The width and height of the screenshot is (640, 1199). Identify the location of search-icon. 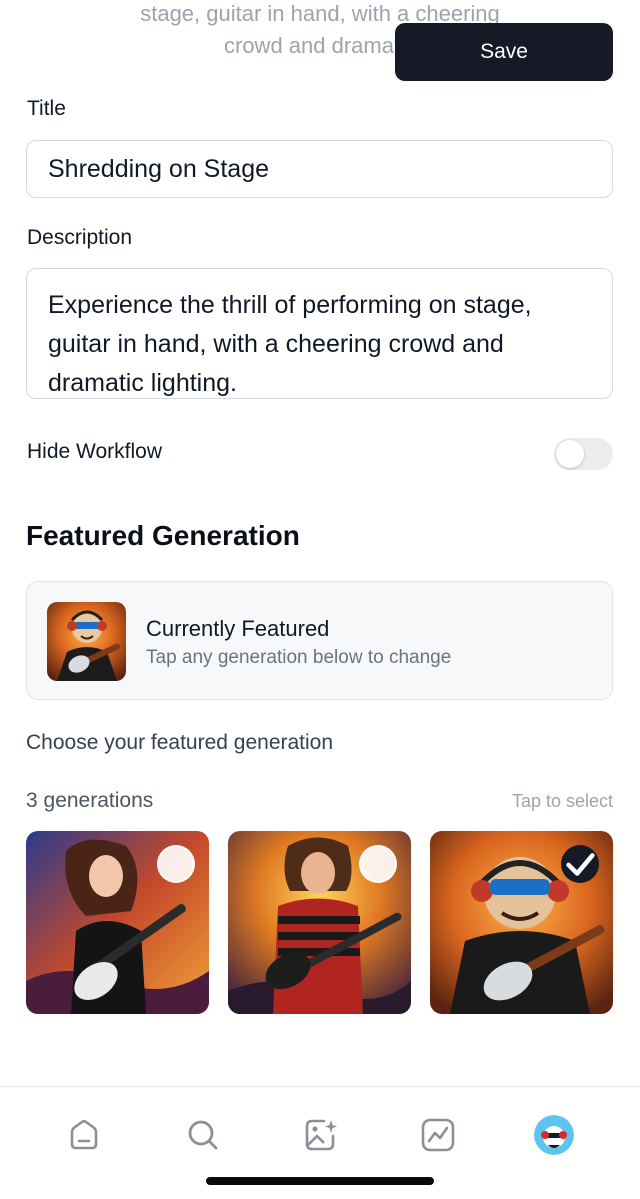
(203, 1135).